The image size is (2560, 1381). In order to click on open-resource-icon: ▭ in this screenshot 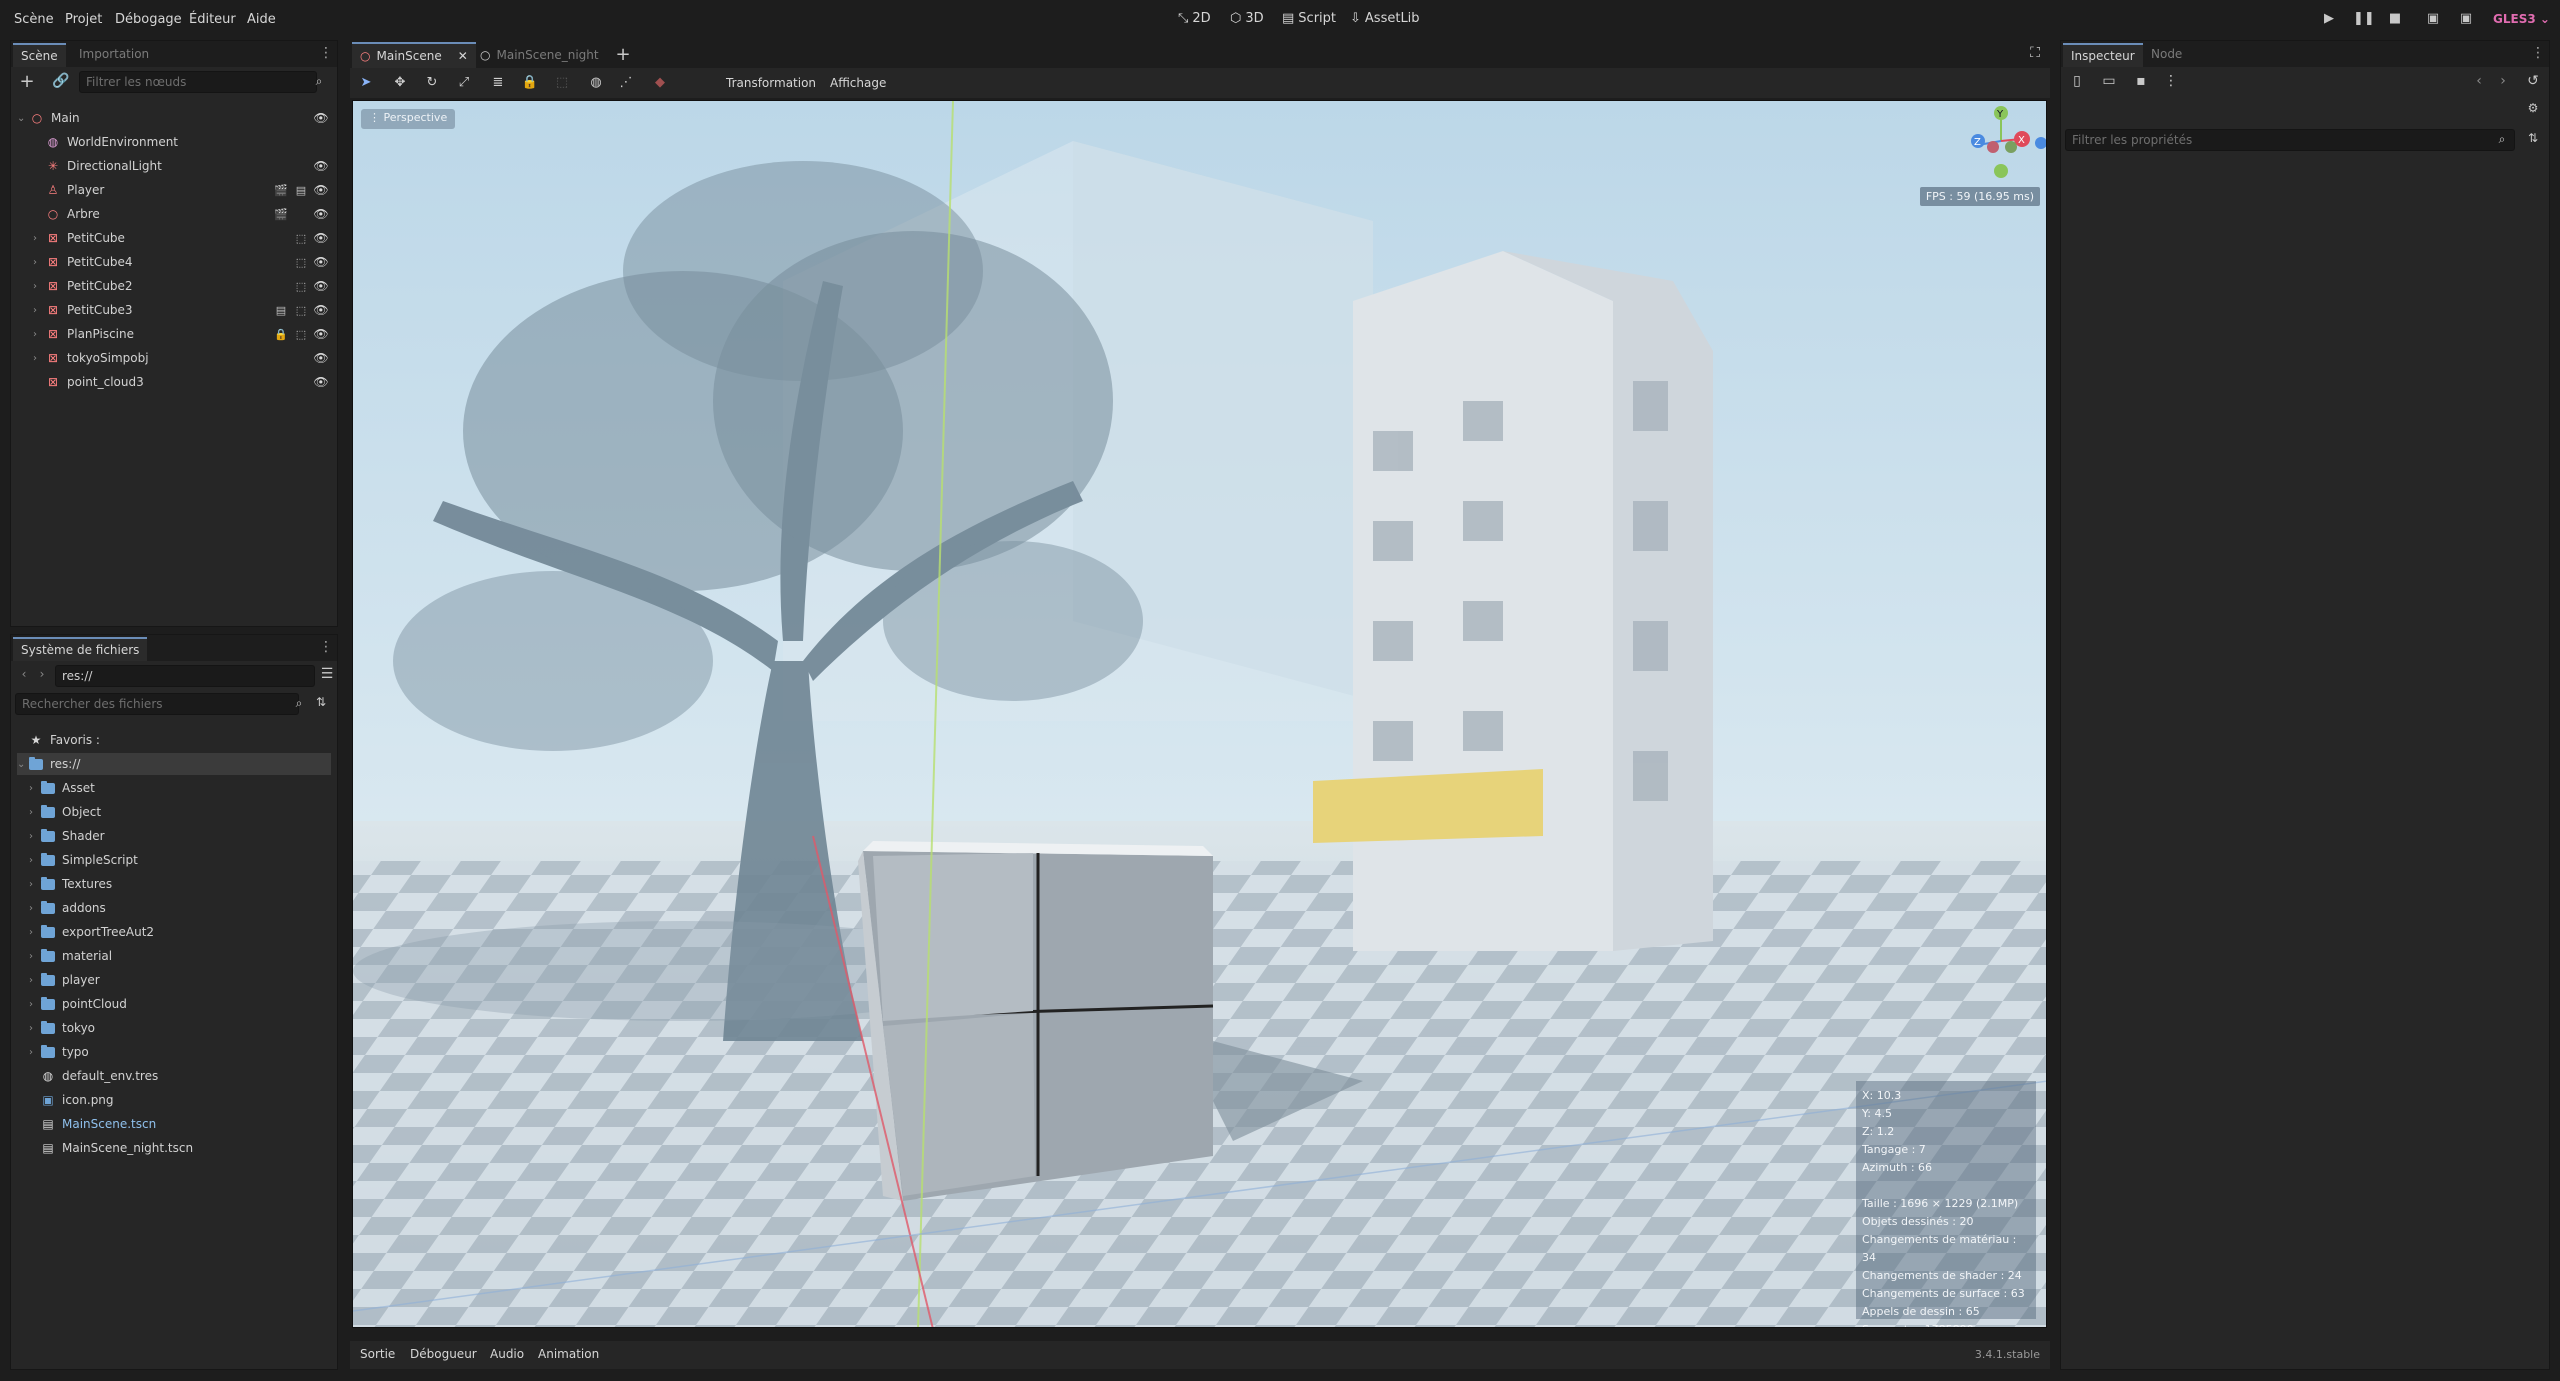, I will do `click(2109, 81)`.